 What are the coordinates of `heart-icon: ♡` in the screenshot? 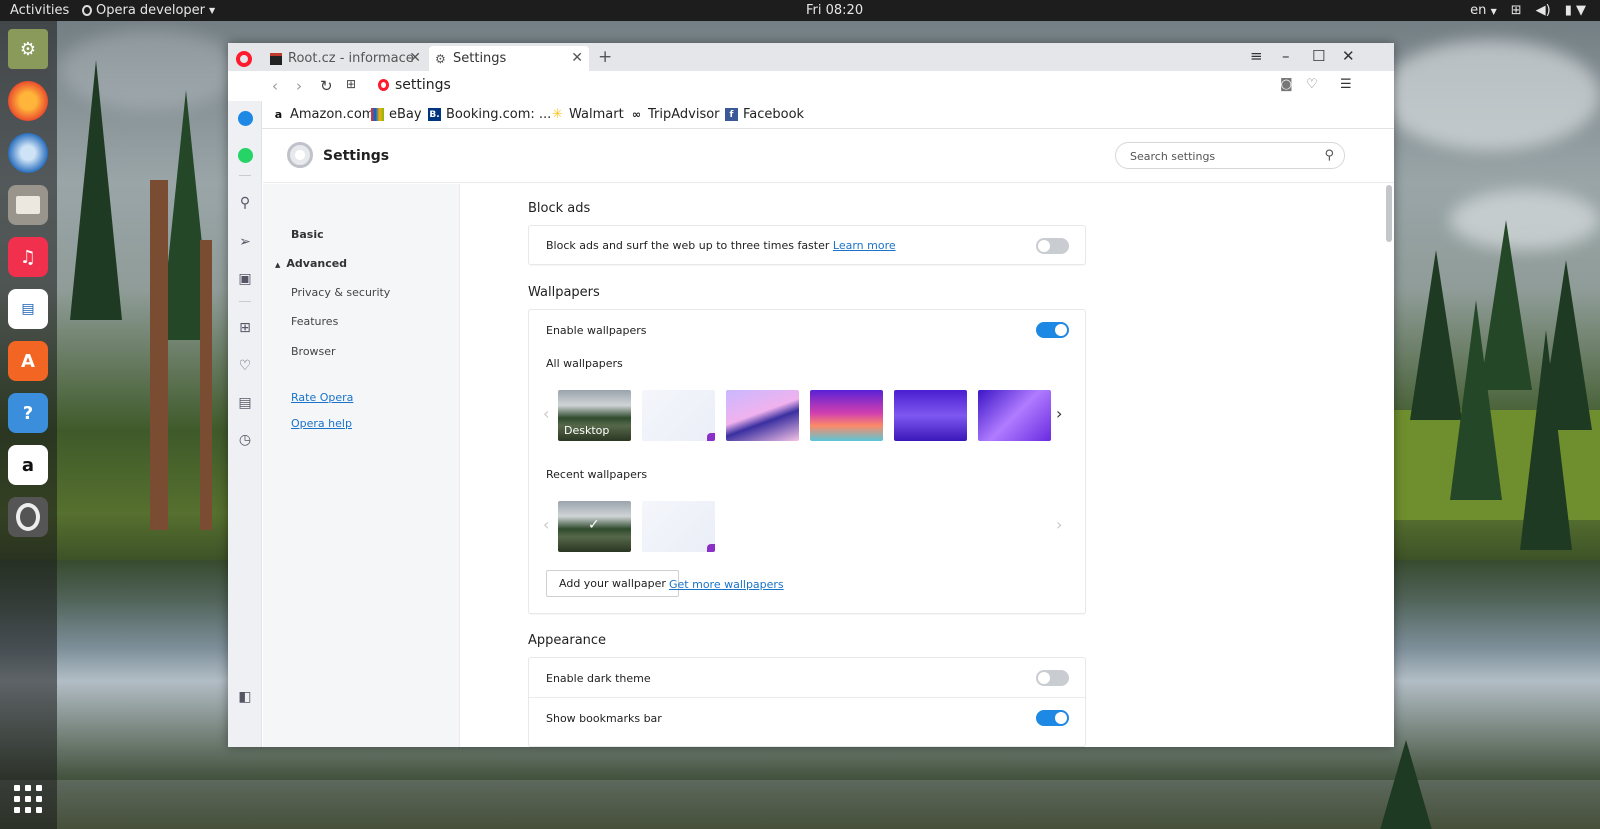 It's located at (1312, 84).